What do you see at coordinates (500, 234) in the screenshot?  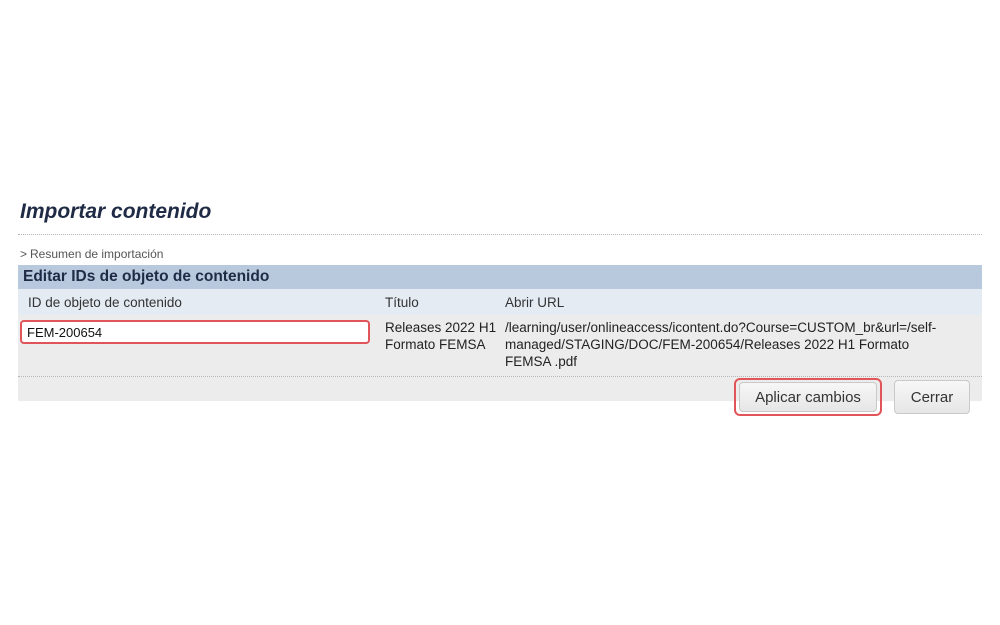 I see `title-divider` at bounding box center [500, 234].